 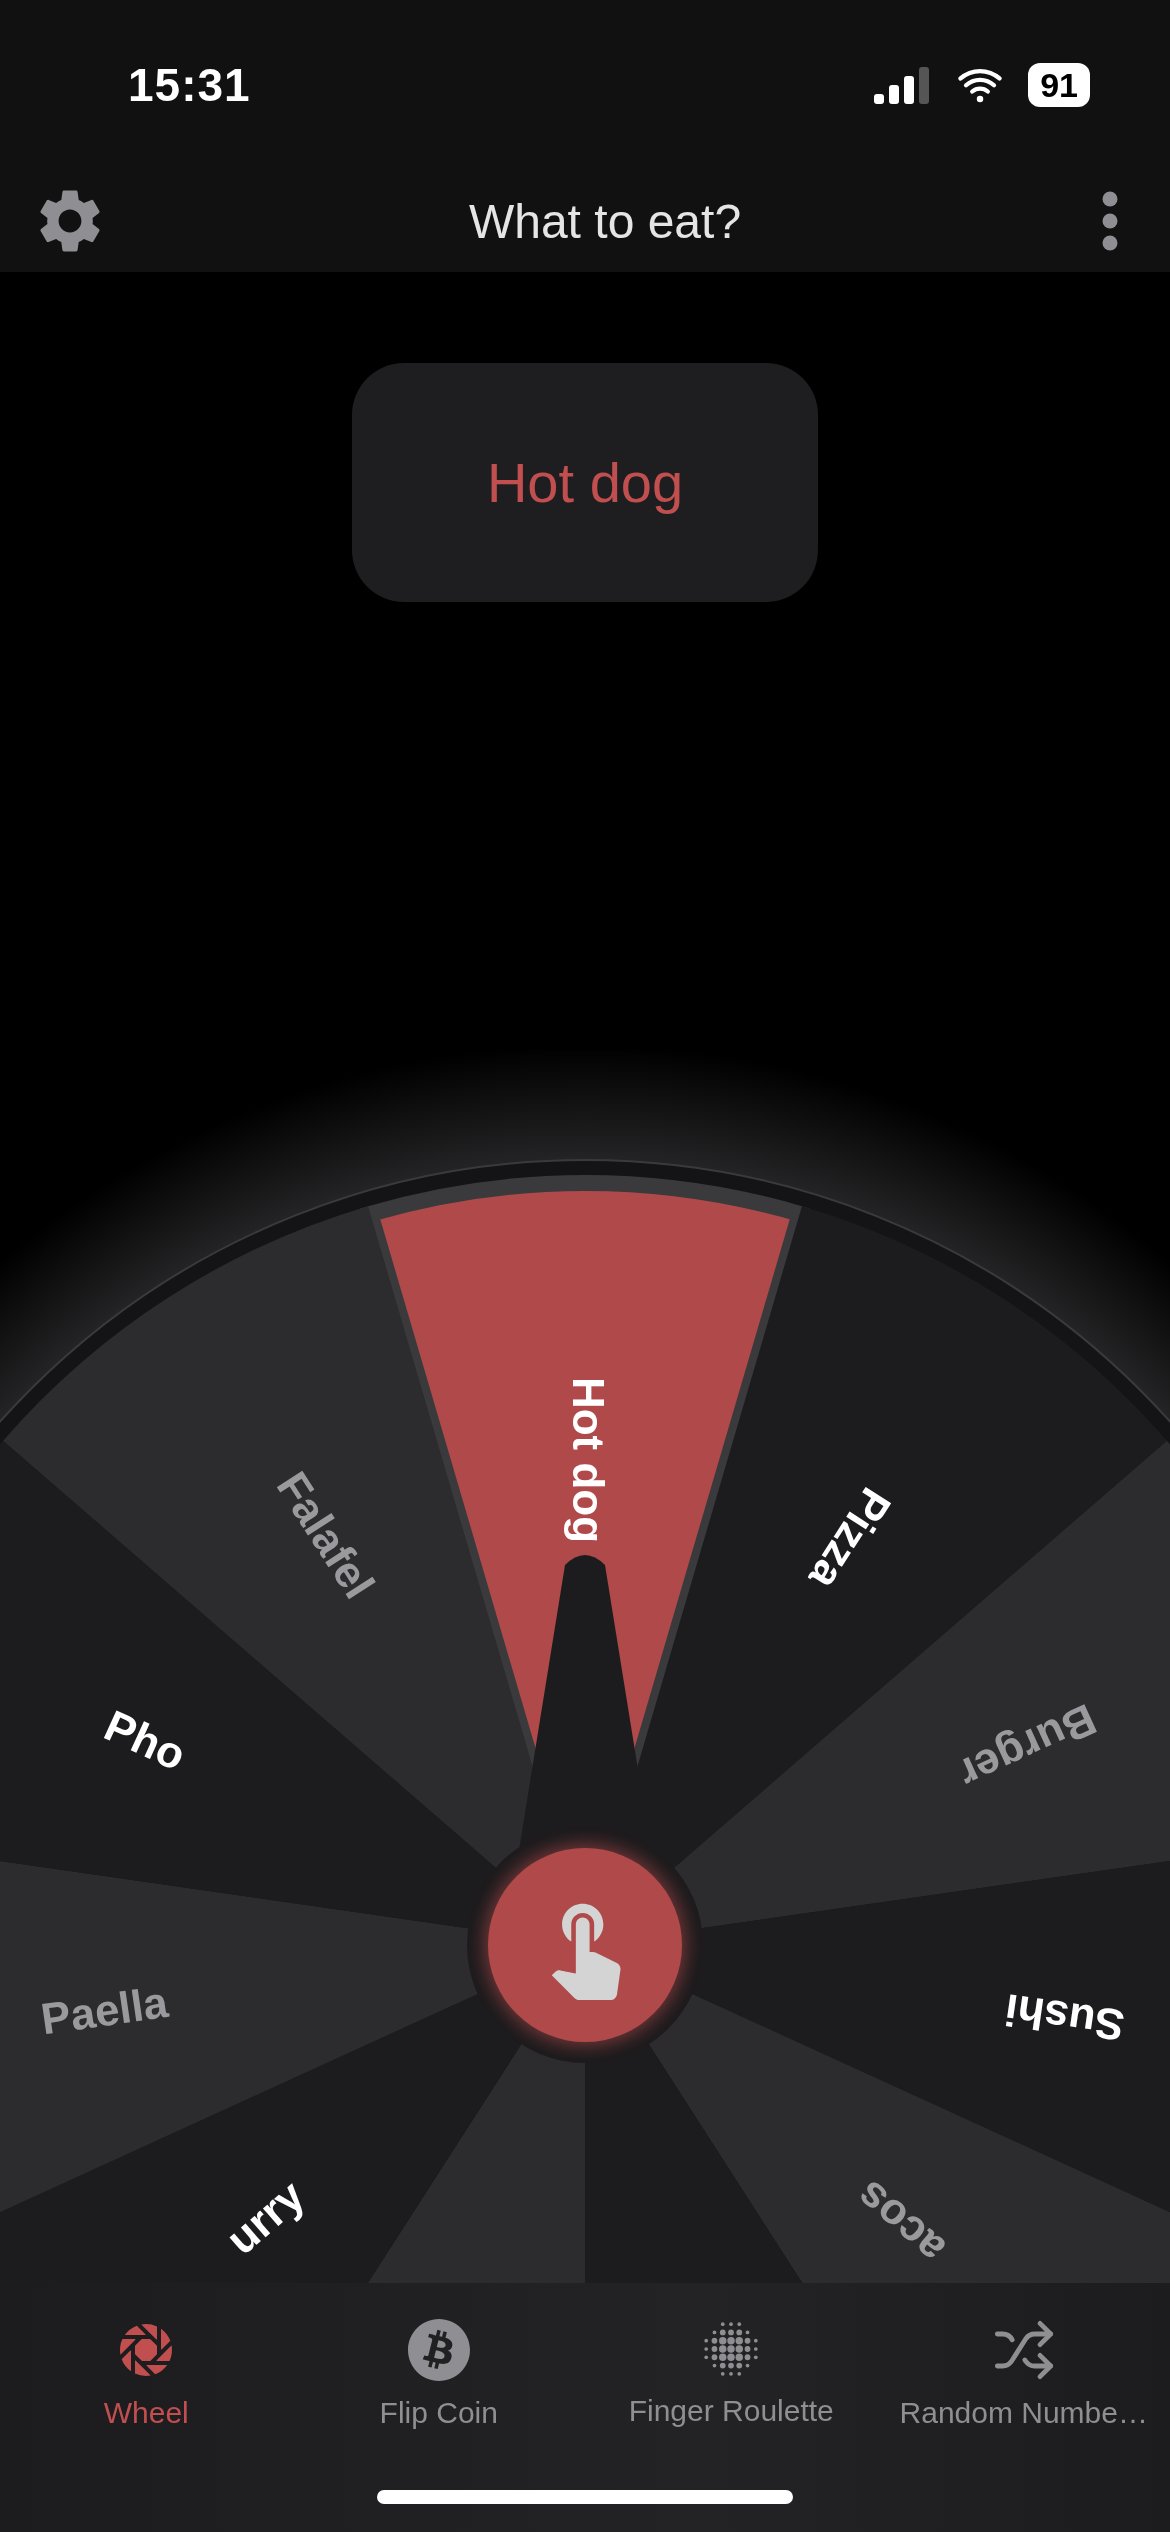 I want to click on kebab-menu-icon, so click(x=1110, y=221).